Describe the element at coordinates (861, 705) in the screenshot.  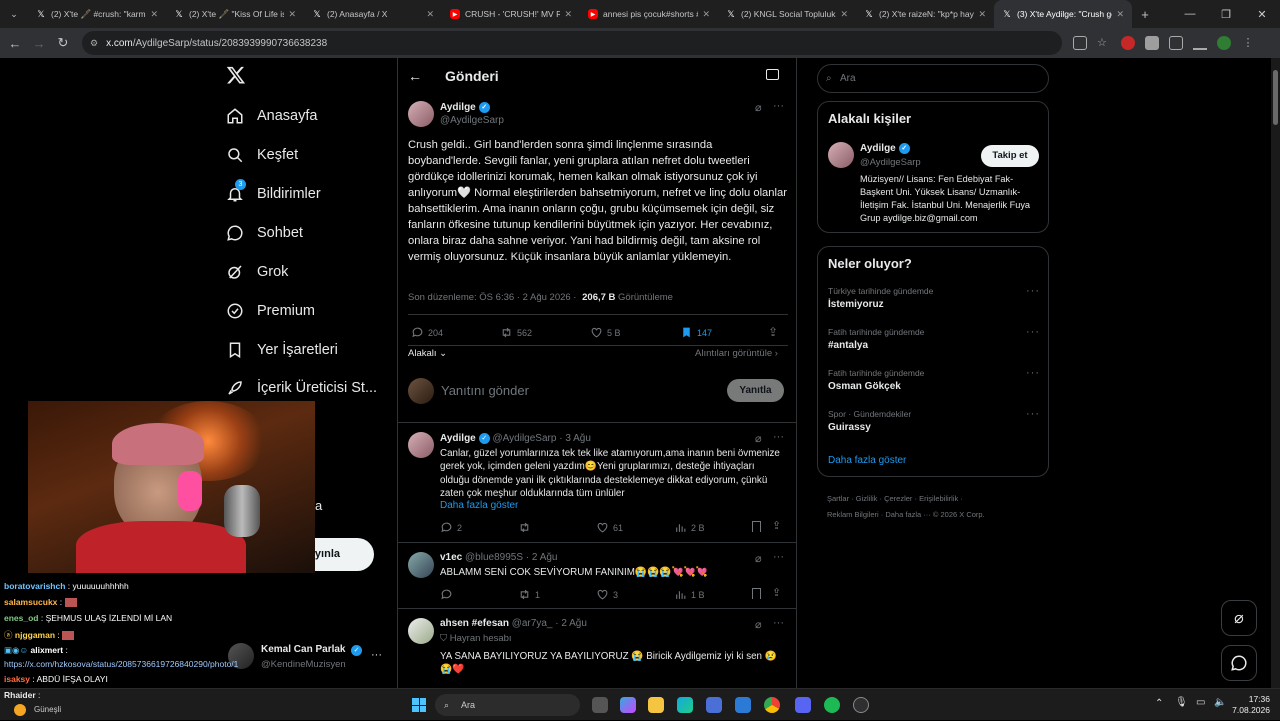
I see `obs-icon` at that location.